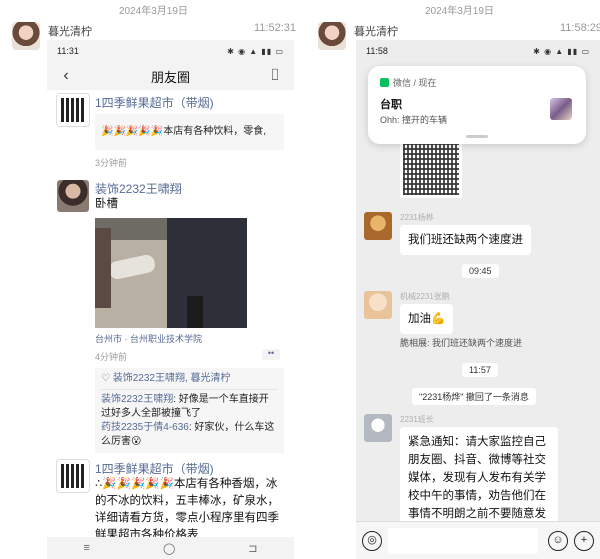 This screenshot has width=600, height=559. I want to click on status-bar: 11:31 ✱ ◉ ▲ ▮▮ ▭, so click(170, 51).